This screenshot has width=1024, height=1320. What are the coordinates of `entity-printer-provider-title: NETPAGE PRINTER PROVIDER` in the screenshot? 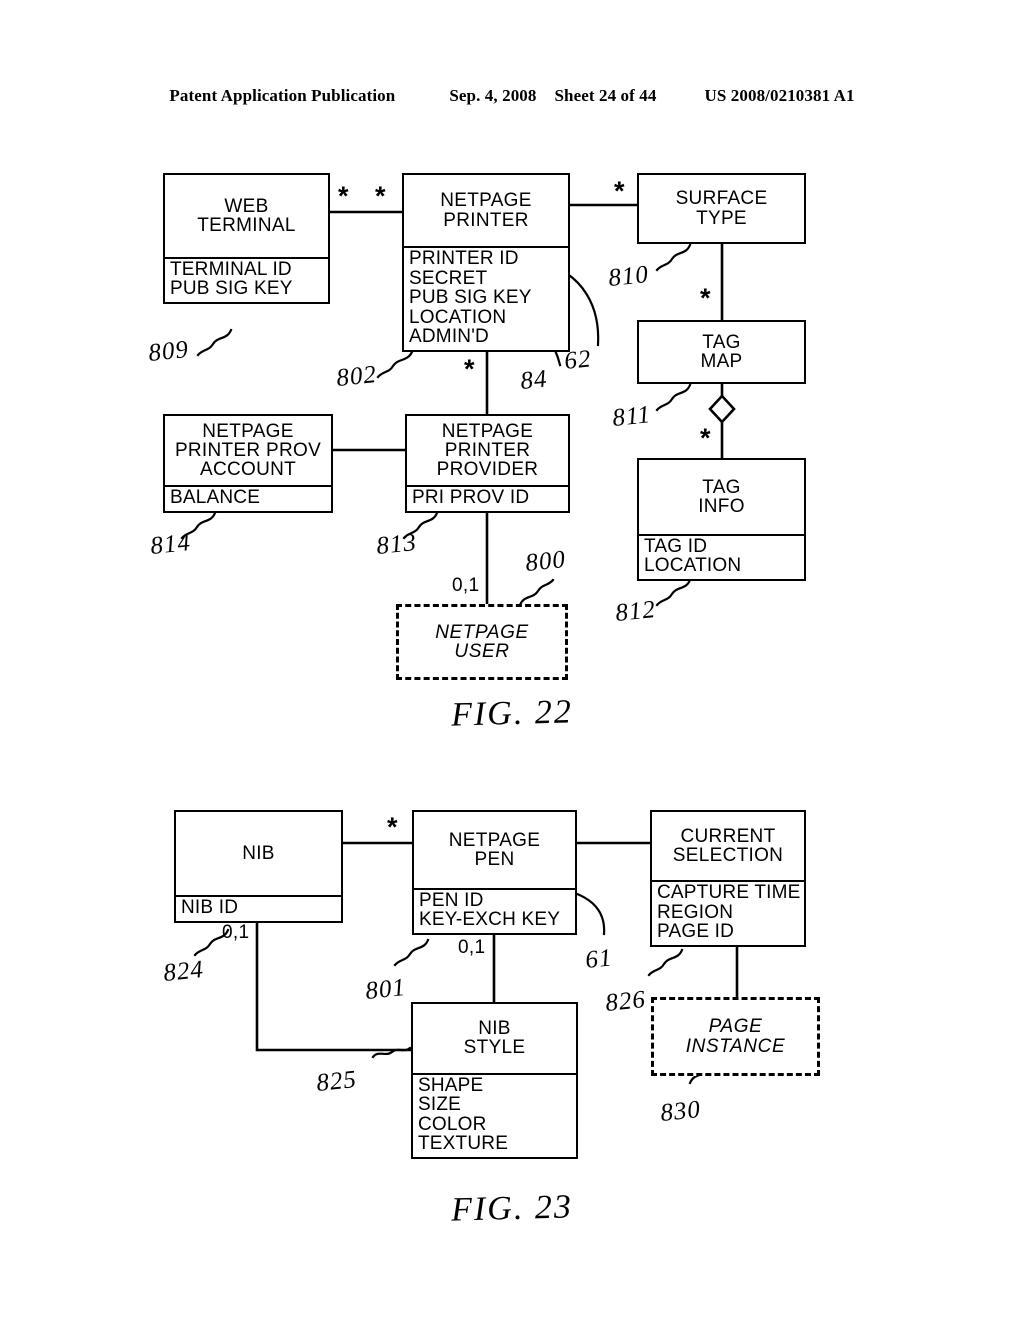 It's located at (487, 450).